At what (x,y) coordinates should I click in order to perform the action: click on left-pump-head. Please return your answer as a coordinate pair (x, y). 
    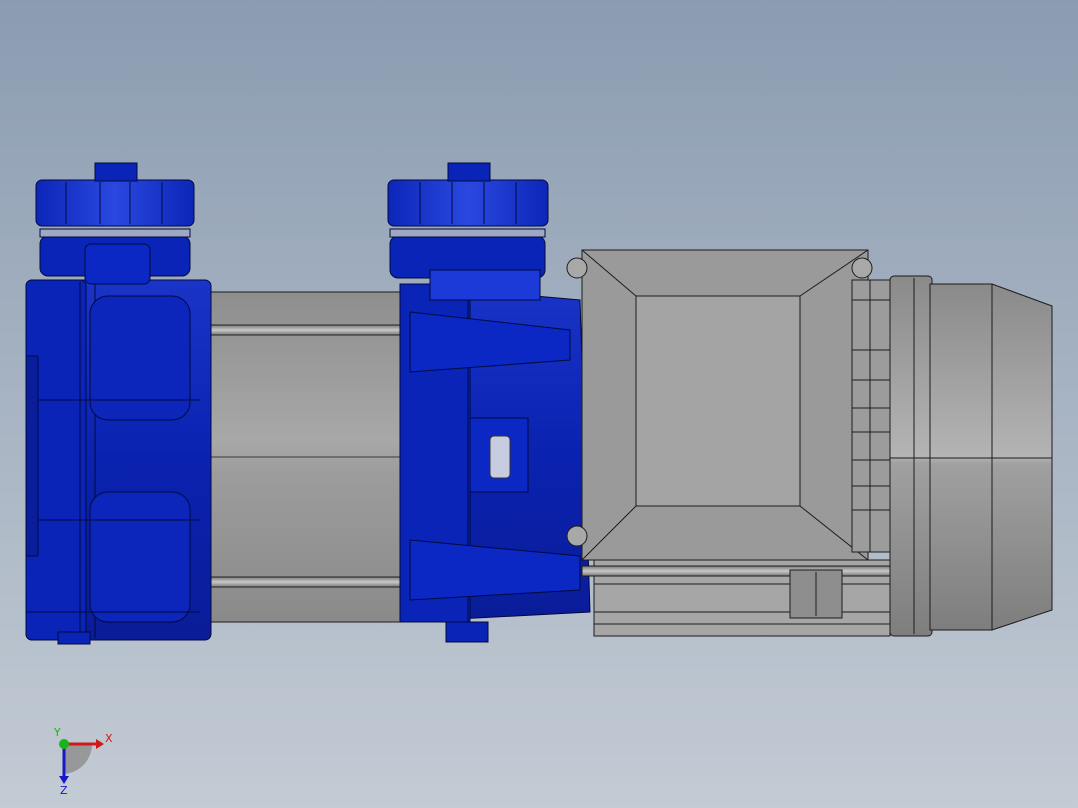
    Looking at the image, I should click on (118, 403).